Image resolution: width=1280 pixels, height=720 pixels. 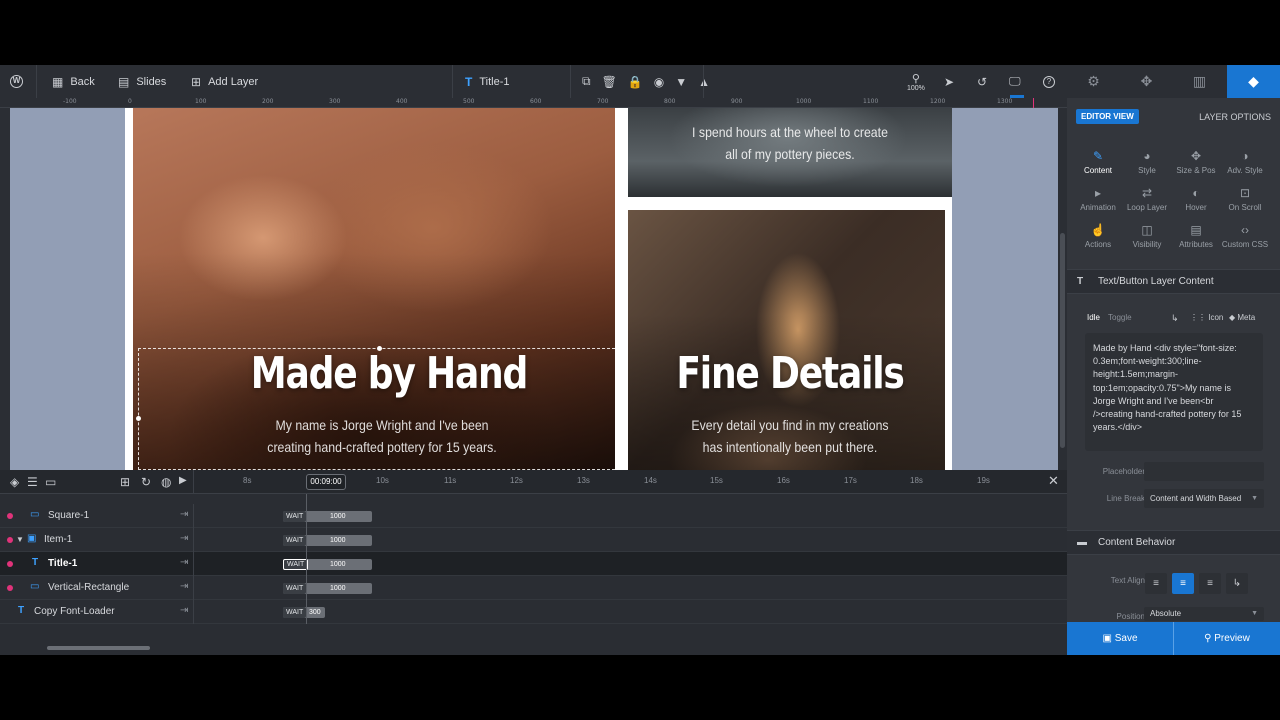 I want to click on folder-icon: ▭, so click(x=50, y=482).